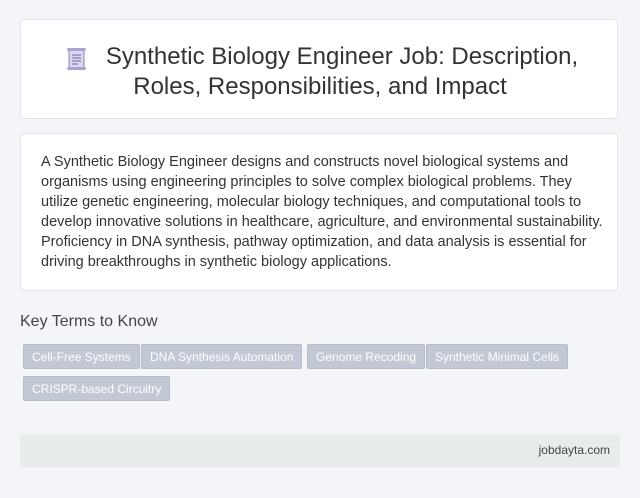 The image size is (640, 498). Describe the element at coordinates (574, 450) in the screenshot. I see `footer-site-link: jobdayta.com` at that location.